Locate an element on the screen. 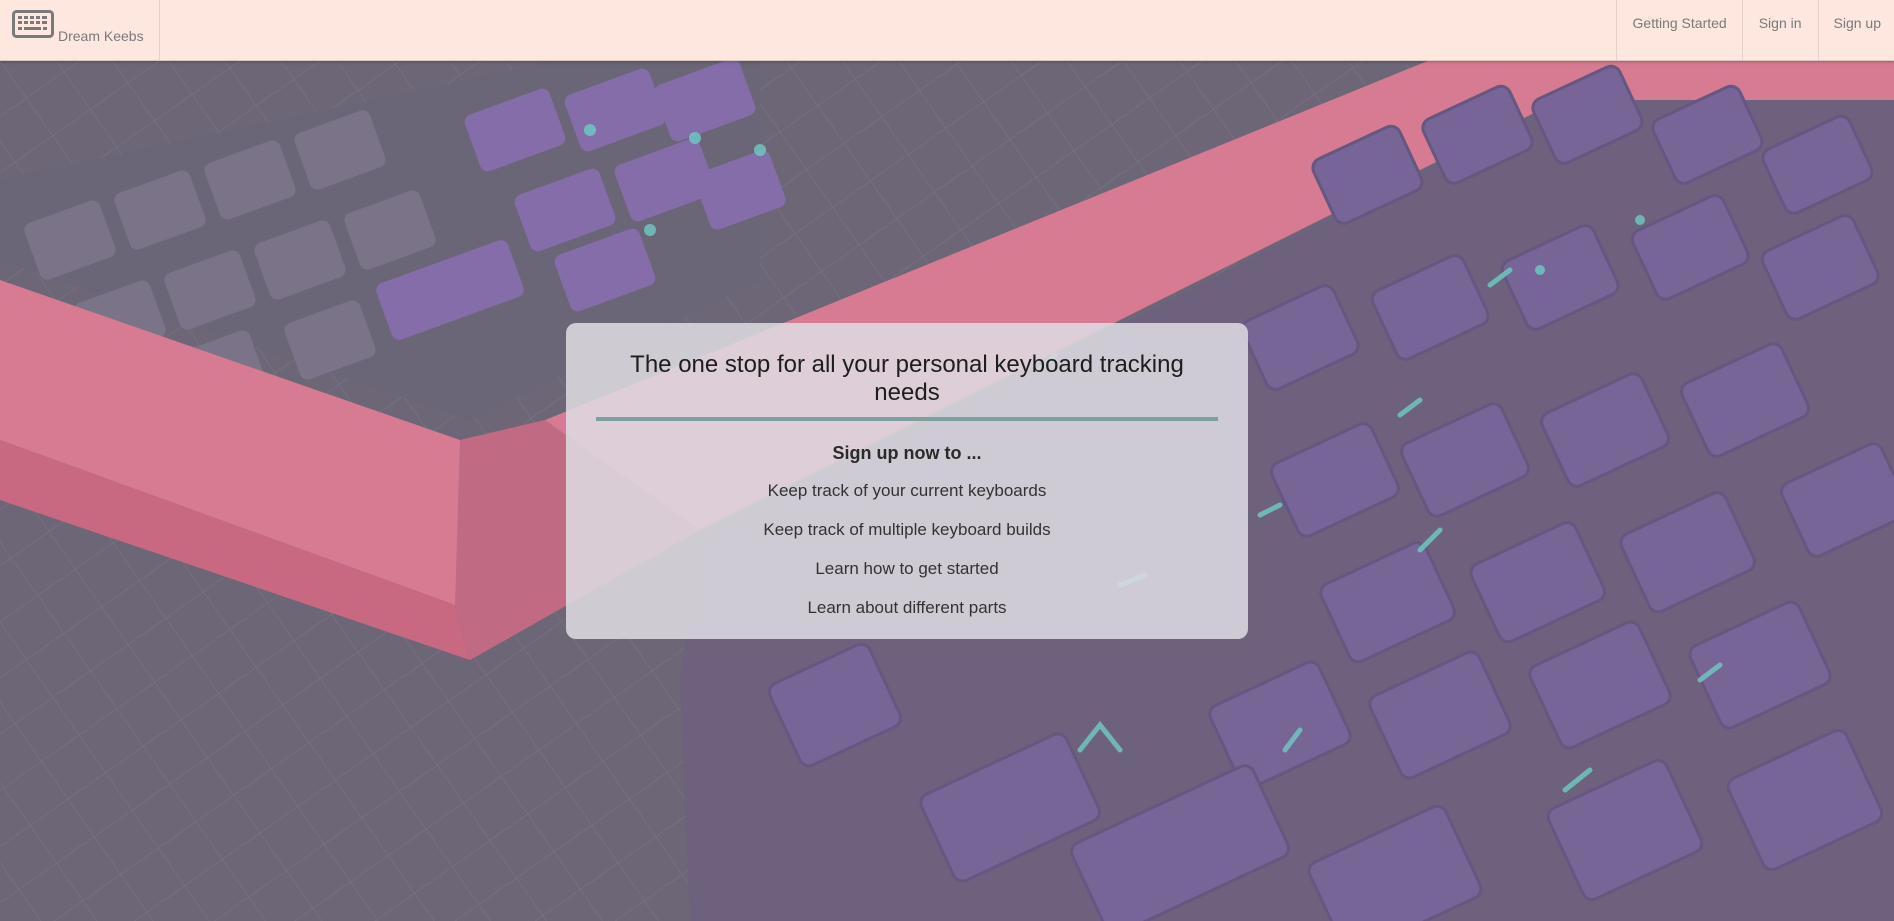 This screenshot has width=1894, height=921. brand-link: Dream Keebs is located at coordinates (80, 30).